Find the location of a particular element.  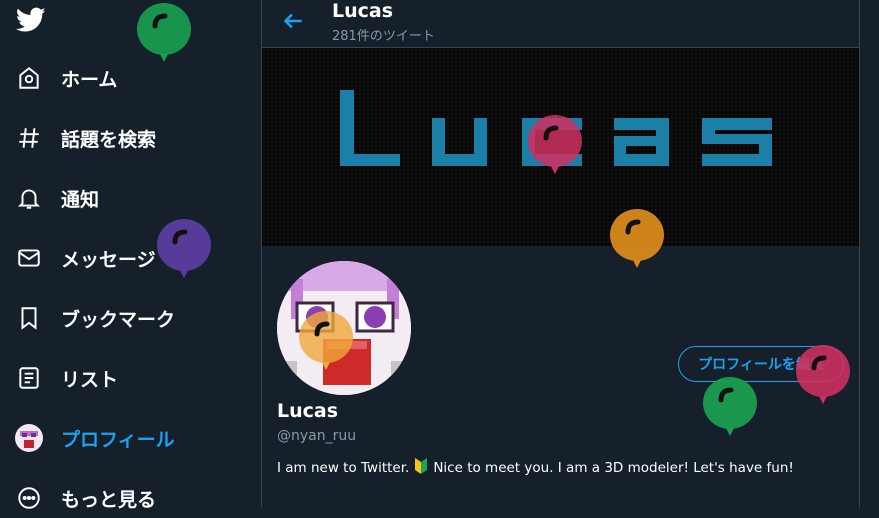

sidebar-item-home: ホーム is located at coordinates (65, 78).